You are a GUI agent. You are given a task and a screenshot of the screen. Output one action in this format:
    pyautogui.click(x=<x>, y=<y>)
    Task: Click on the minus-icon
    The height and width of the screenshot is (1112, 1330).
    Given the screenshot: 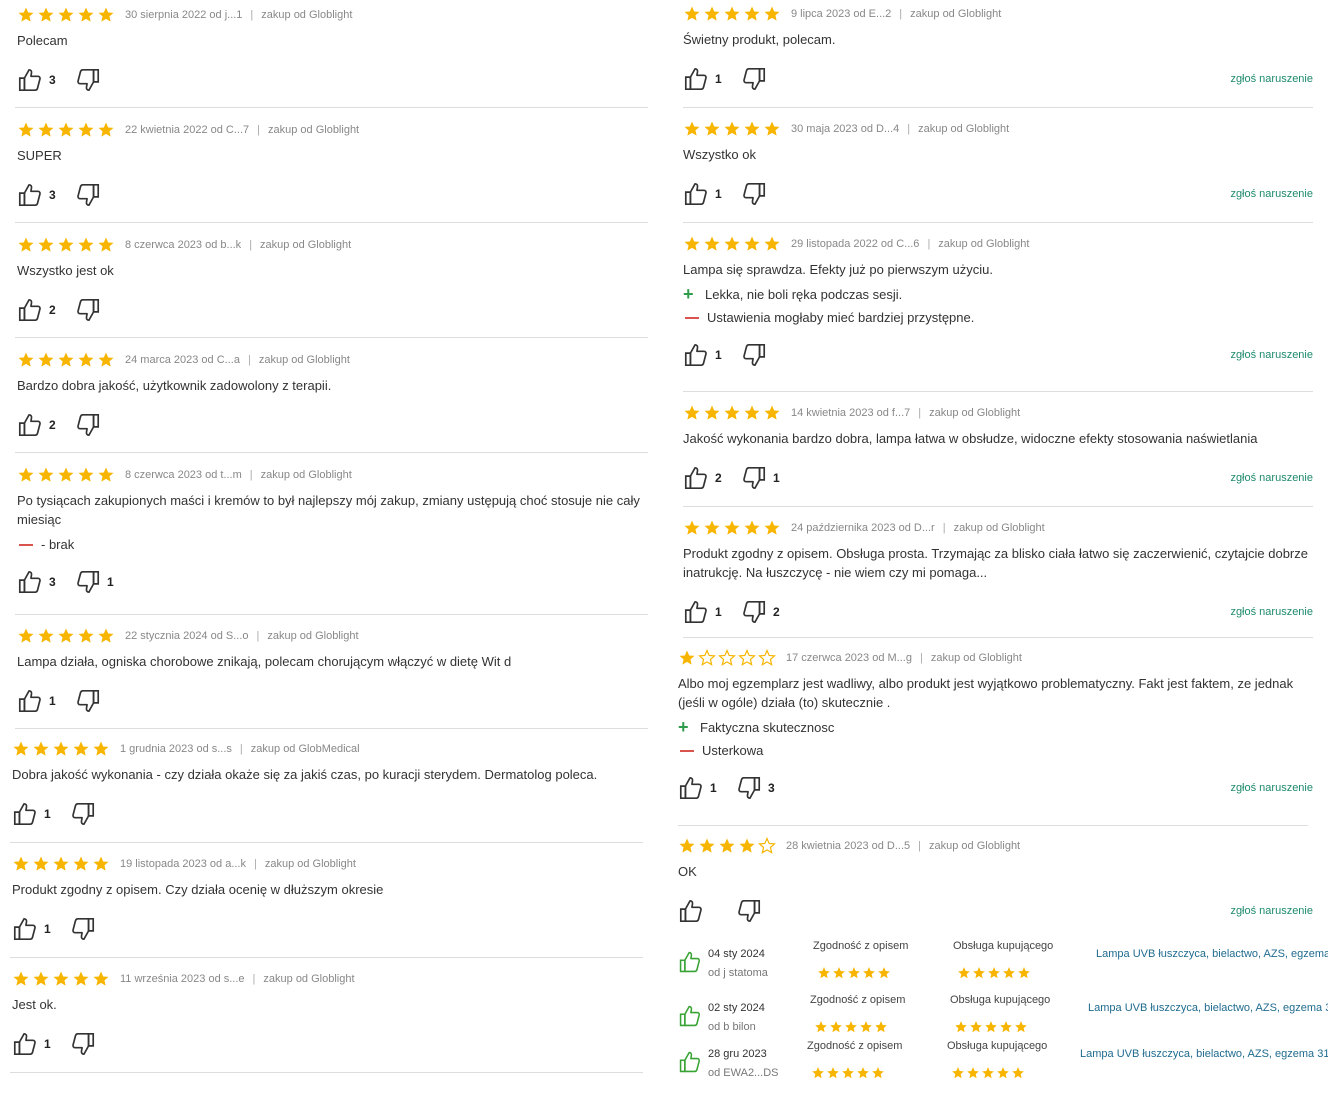 What is the action you would take?
    pyautogui.click(x=692, y=317)
    